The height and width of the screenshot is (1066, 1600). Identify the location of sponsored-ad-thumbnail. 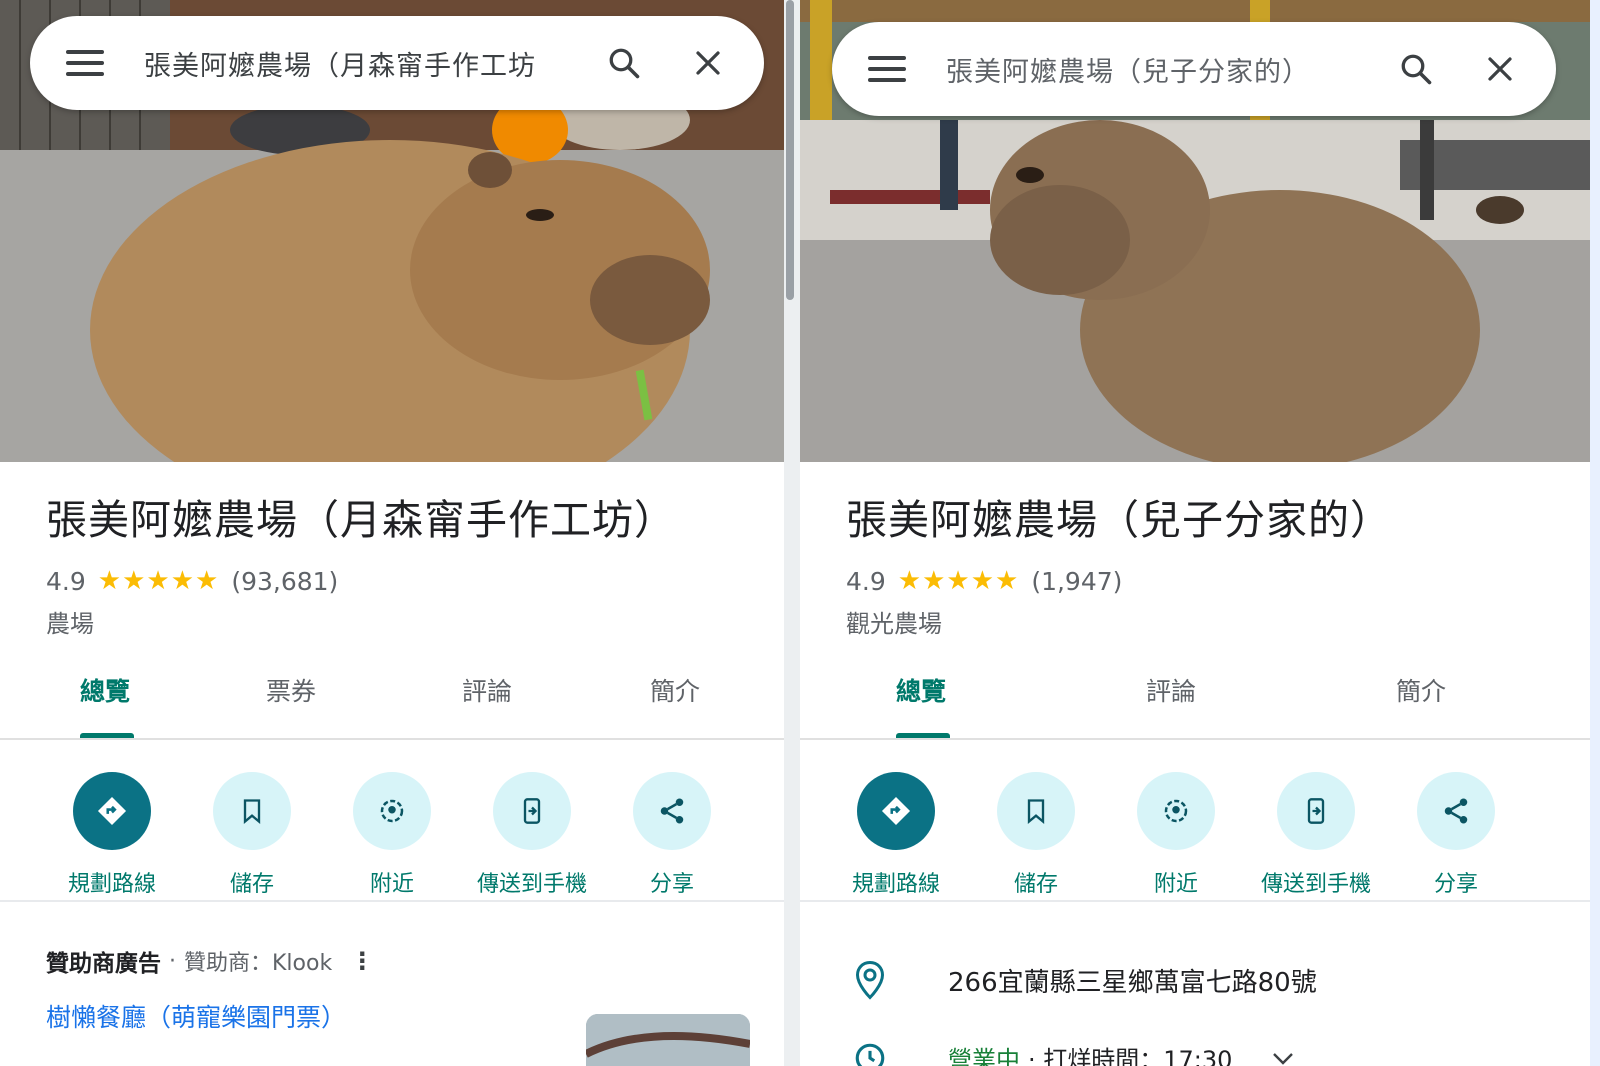
(668, 1040).